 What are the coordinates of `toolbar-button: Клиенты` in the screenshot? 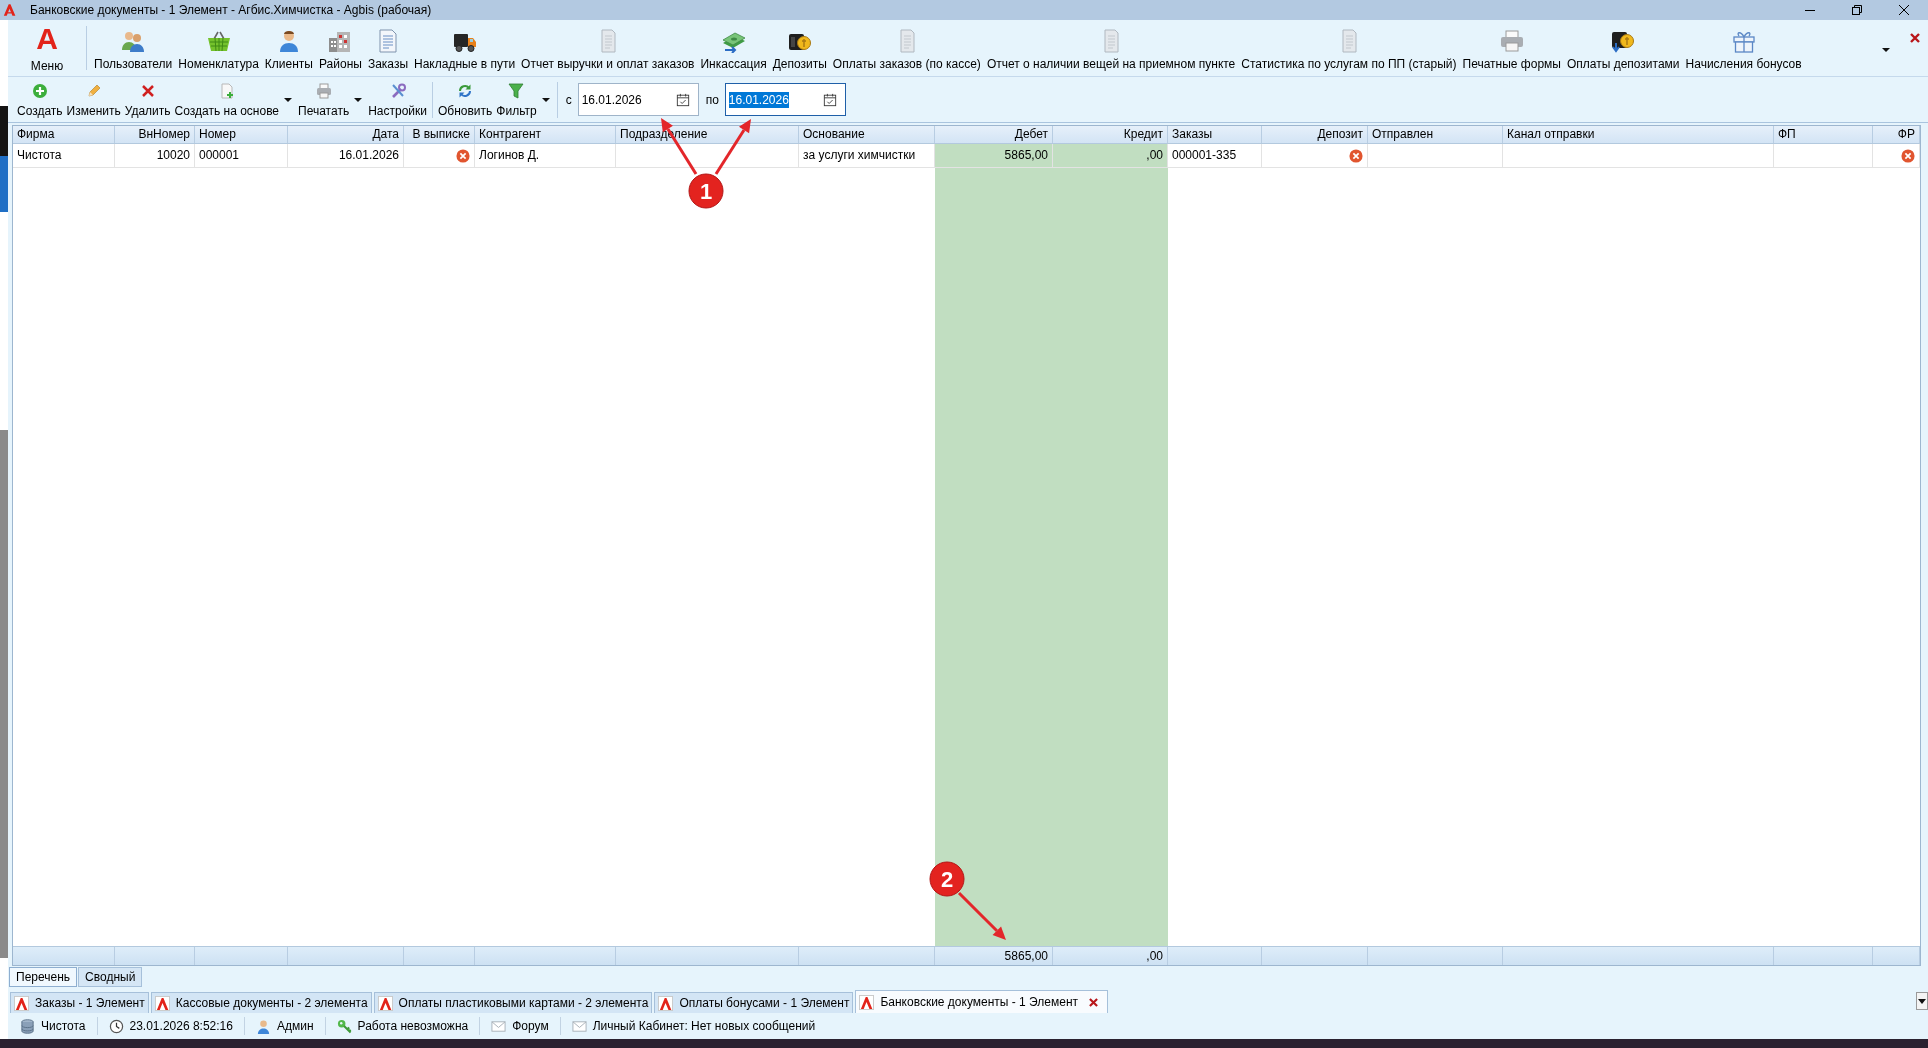 It's located at (288, 48).